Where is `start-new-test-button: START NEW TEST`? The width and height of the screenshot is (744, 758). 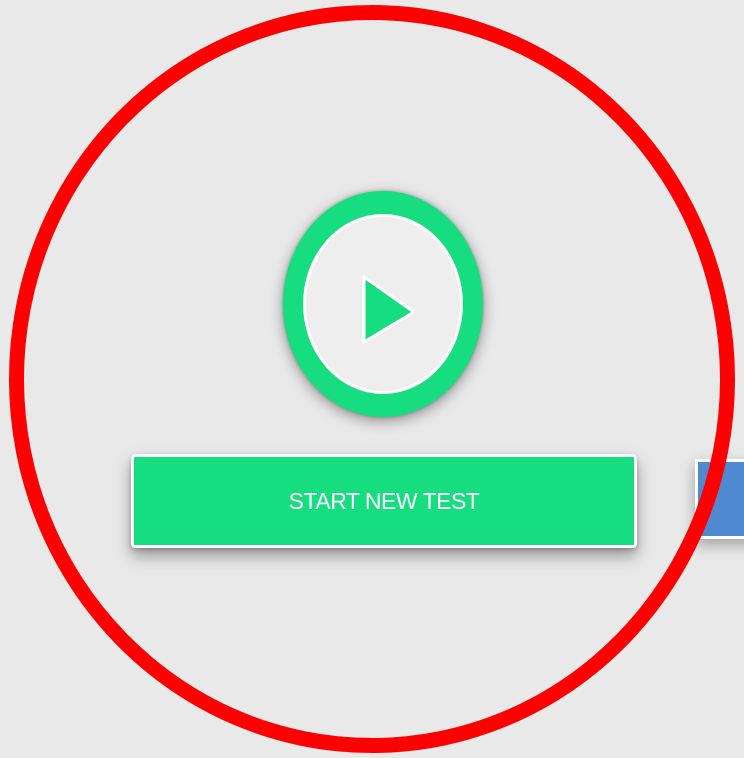 start-new-test-button: START NEW TEST is located at coordinates (384, 501).